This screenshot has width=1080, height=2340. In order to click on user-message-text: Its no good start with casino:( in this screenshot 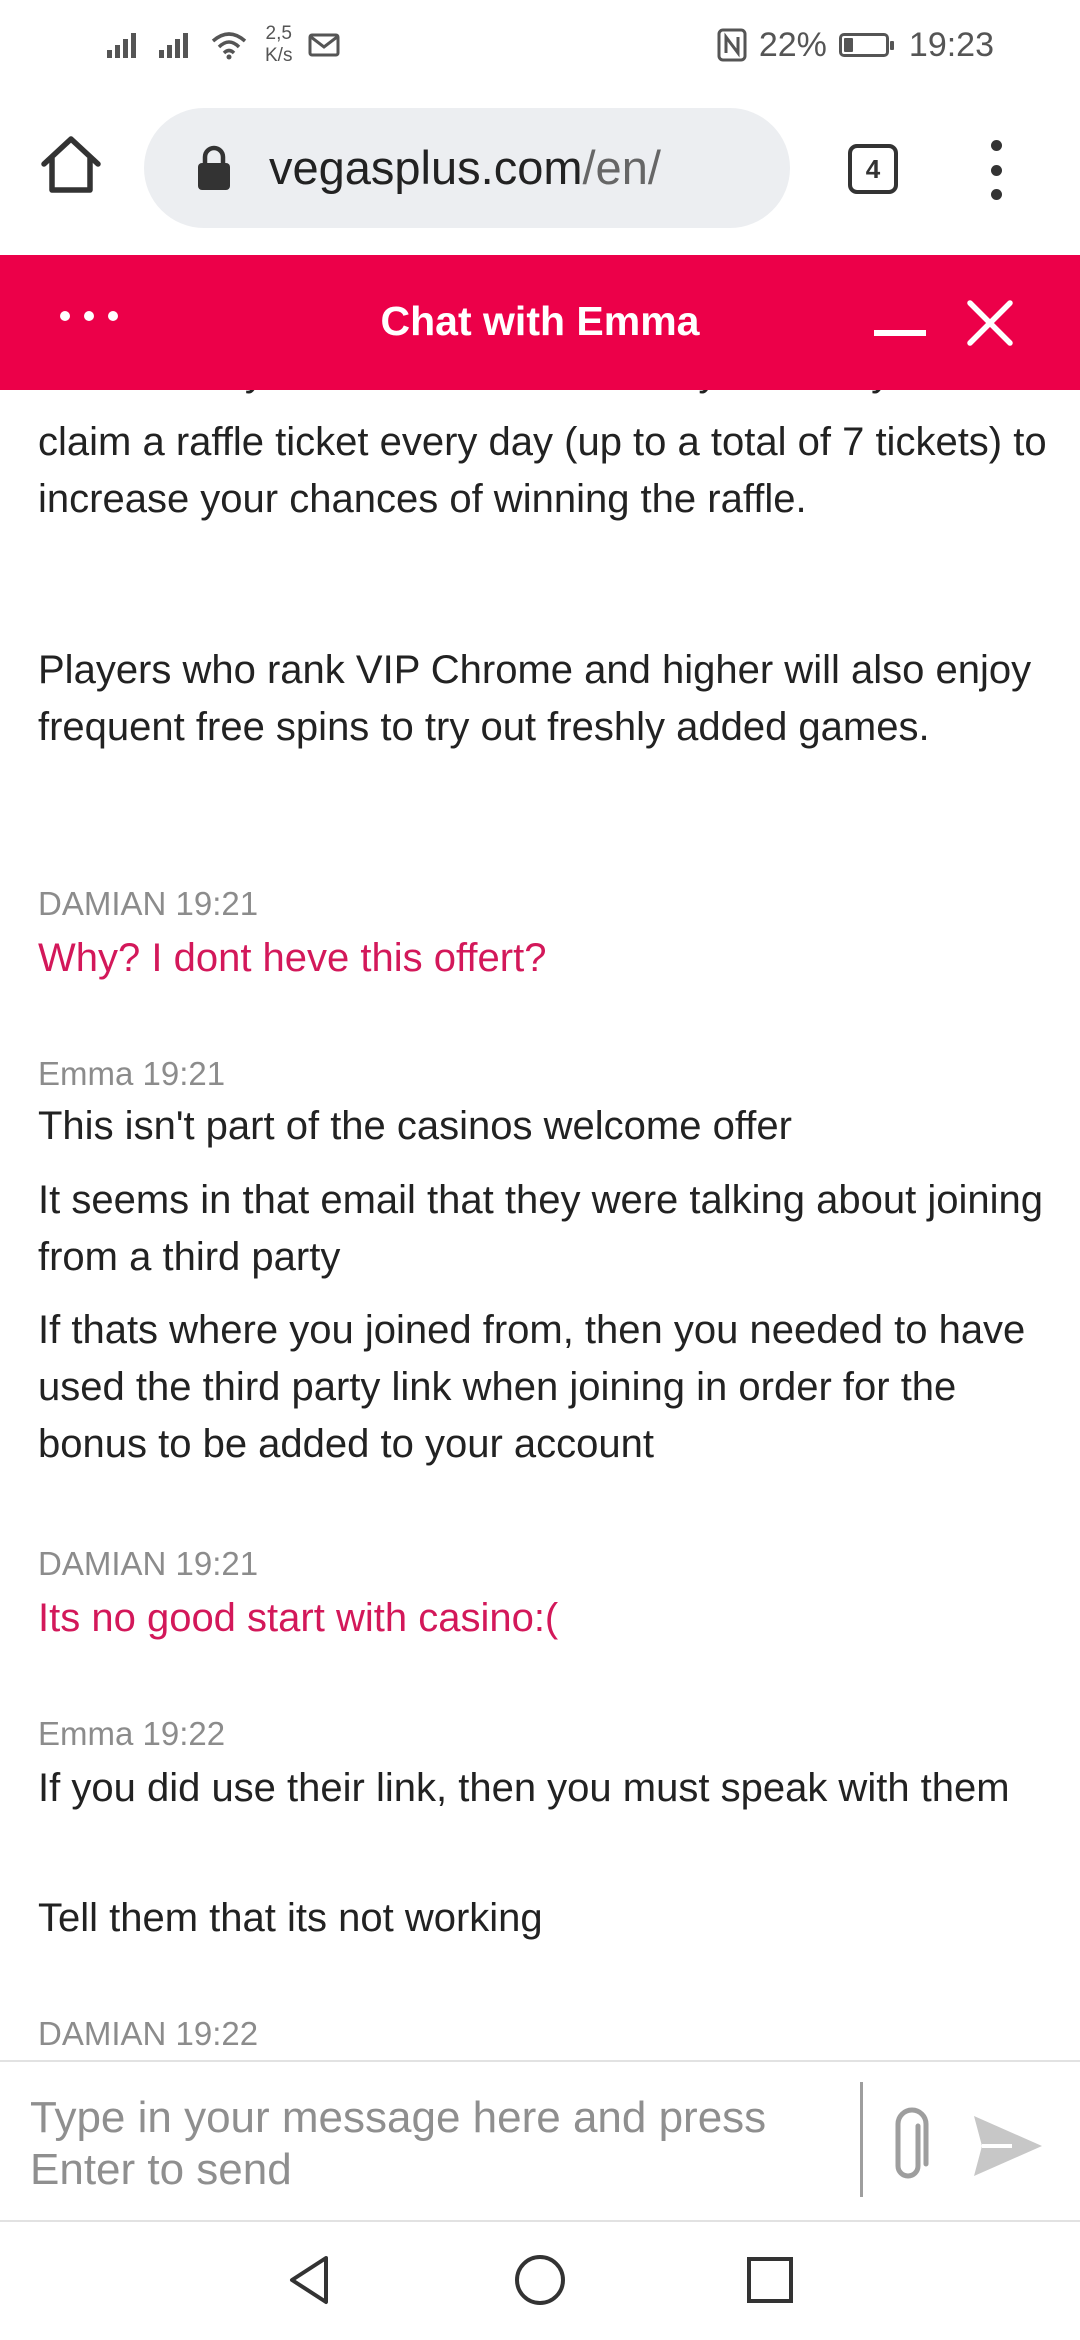, I will do `click(298, 1618)`.